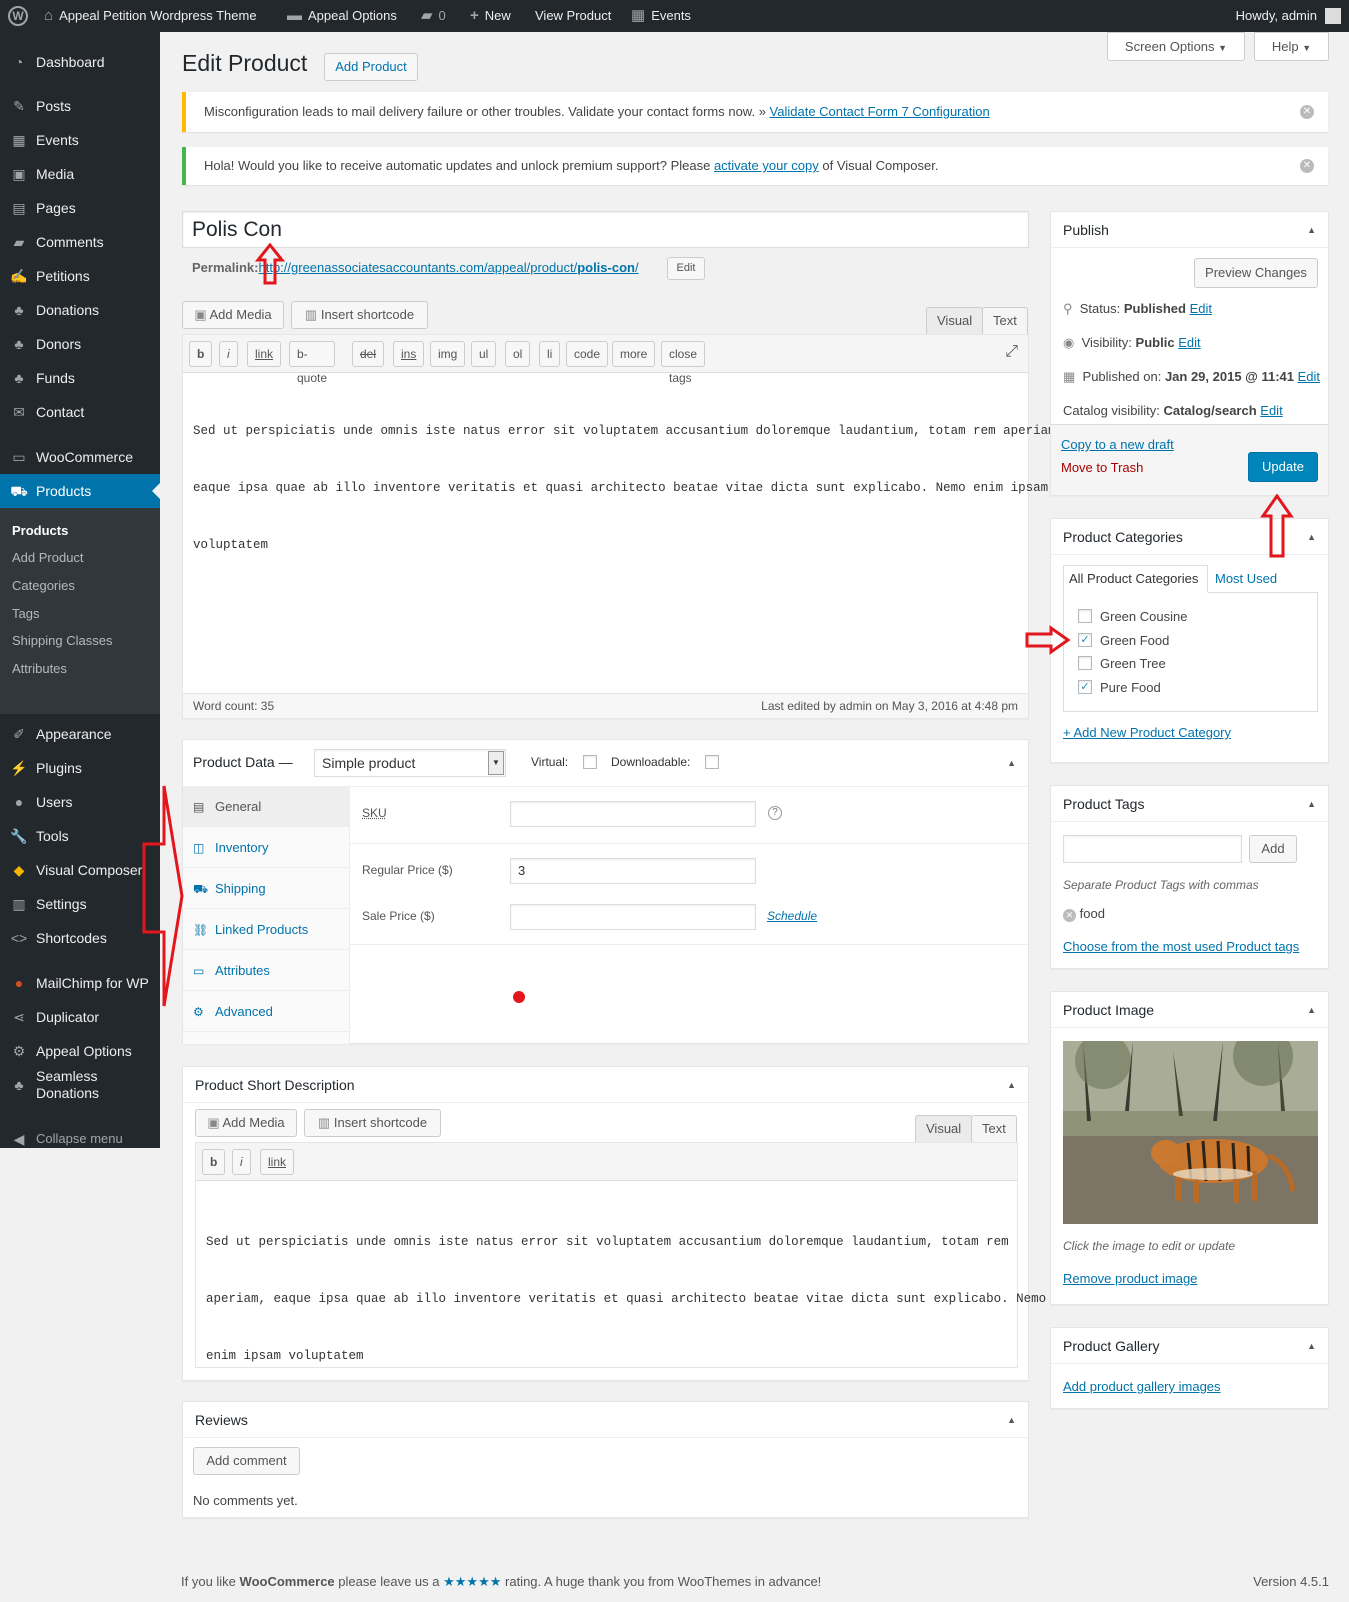  What do you see at coordinates (80, 378) in the screenshot?
I see `menu-funds: ♣ Funds` at bounding box center [80, 378].